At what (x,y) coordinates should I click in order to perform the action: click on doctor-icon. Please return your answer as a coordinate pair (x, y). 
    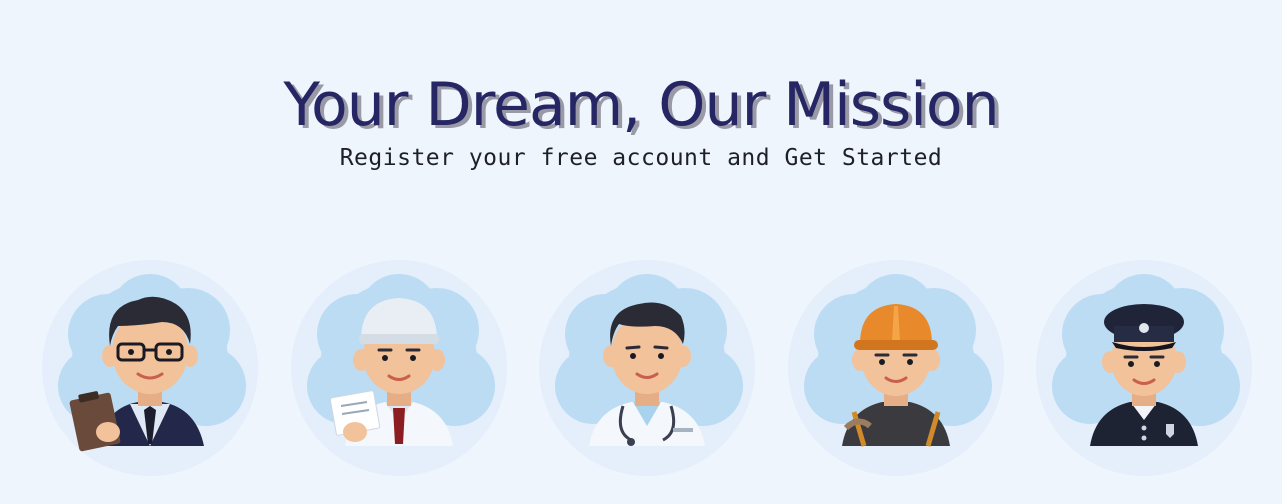
    Looking at the image, I should click on (647, 368).